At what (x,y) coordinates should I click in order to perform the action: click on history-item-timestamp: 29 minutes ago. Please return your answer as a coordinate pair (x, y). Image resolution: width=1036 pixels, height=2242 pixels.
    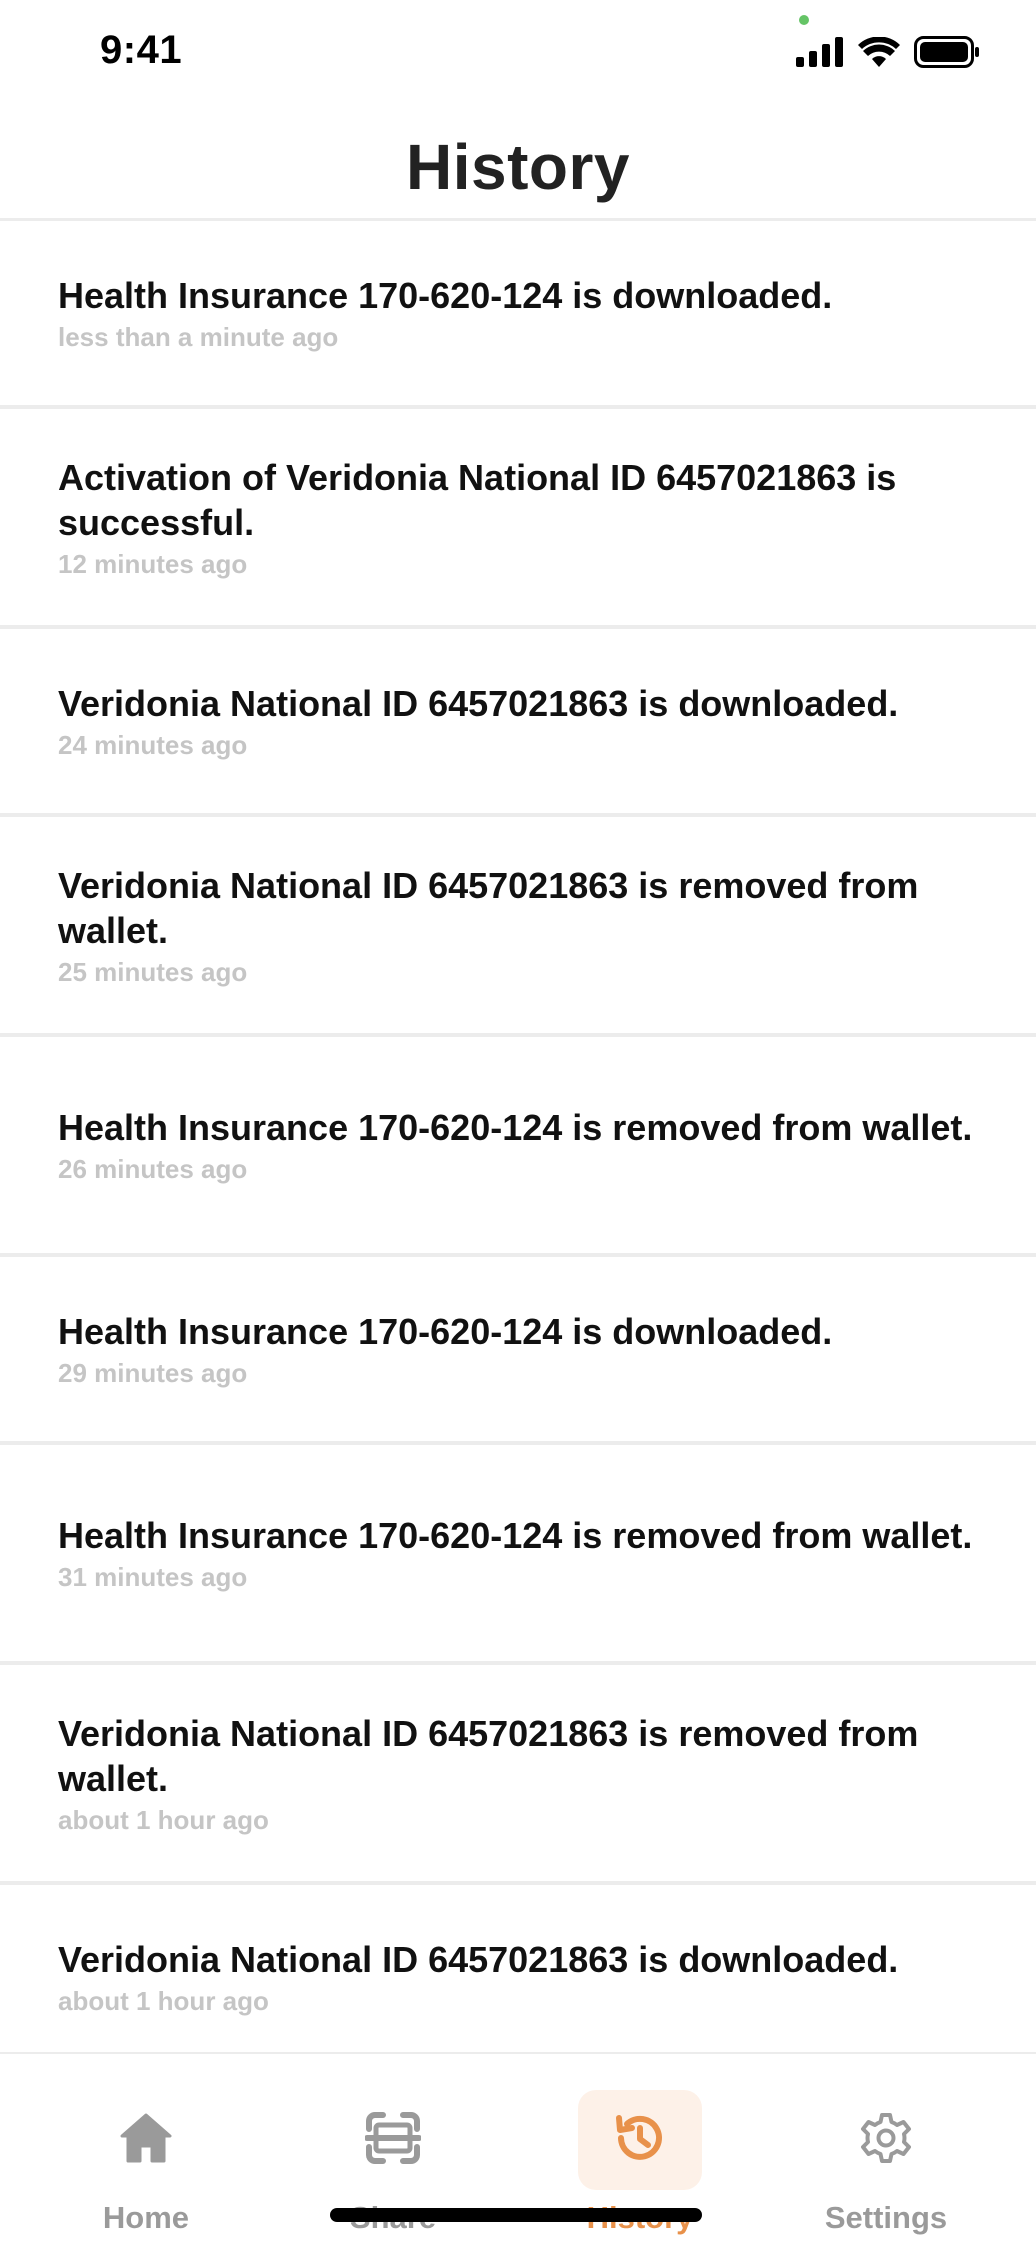
    Looking at the image, I should click on (153, 1373).